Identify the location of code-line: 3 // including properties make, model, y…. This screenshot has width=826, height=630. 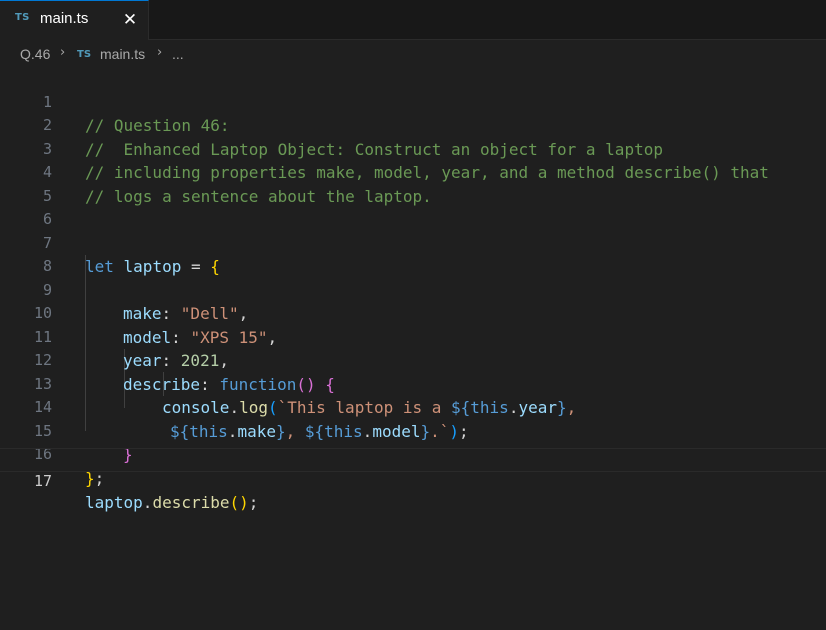
(413, 148).